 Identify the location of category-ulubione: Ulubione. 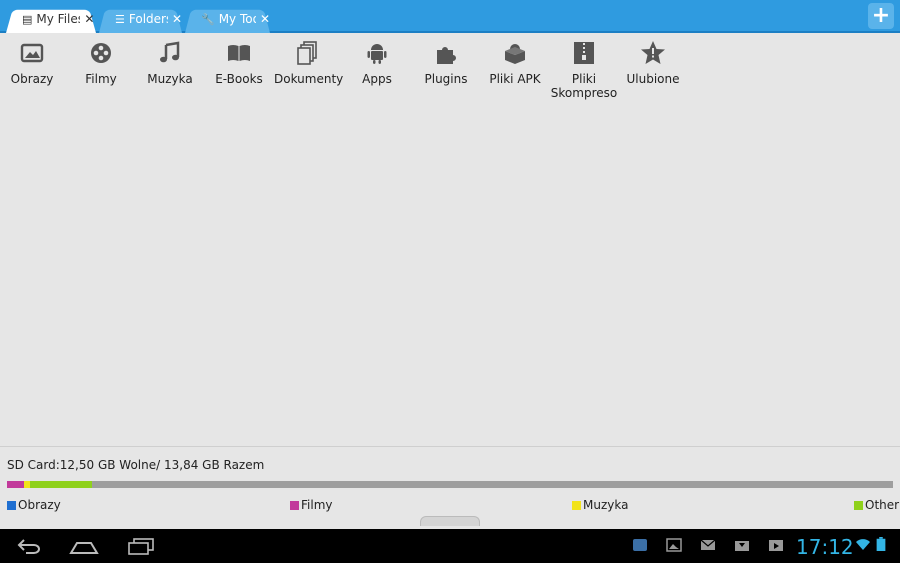
(653, 63).